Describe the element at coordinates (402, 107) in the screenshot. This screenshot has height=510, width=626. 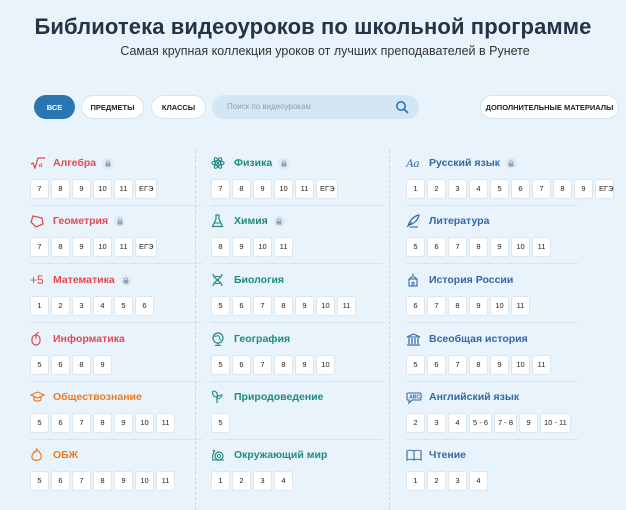
I see `search-icon` at that location.